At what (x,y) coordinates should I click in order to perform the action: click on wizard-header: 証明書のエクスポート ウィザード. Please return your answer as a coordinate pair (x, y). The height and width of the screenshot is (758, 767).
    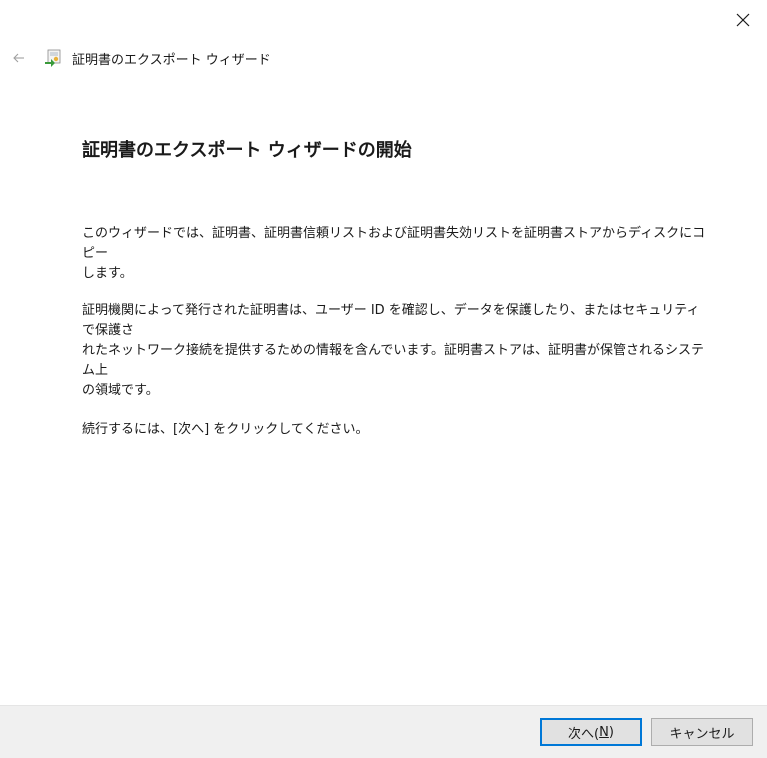
    Looking at the image, I should click on (140, 58).